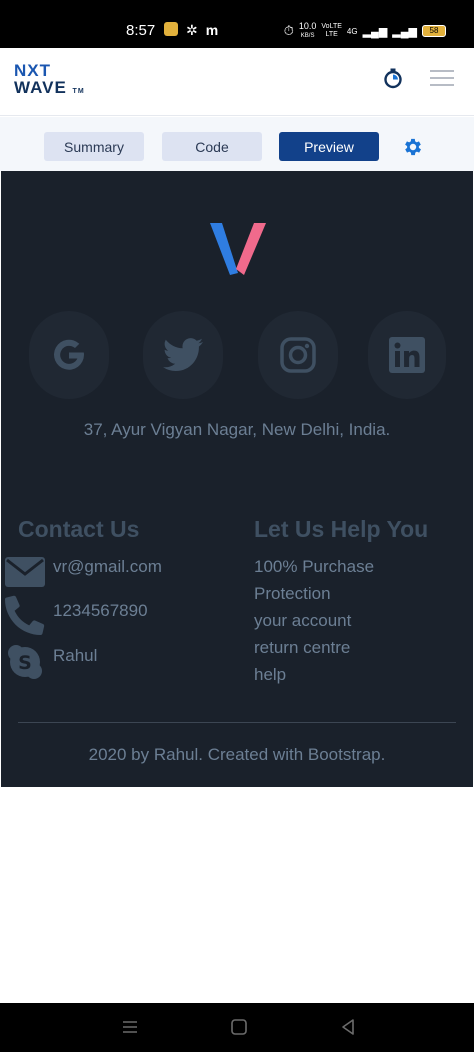 The height and width of the screenshot is (1052, 474). What do you see at coordinates (413, 147) in the screenshot?
I see `gear-icon` at bounding box center [413, 147].